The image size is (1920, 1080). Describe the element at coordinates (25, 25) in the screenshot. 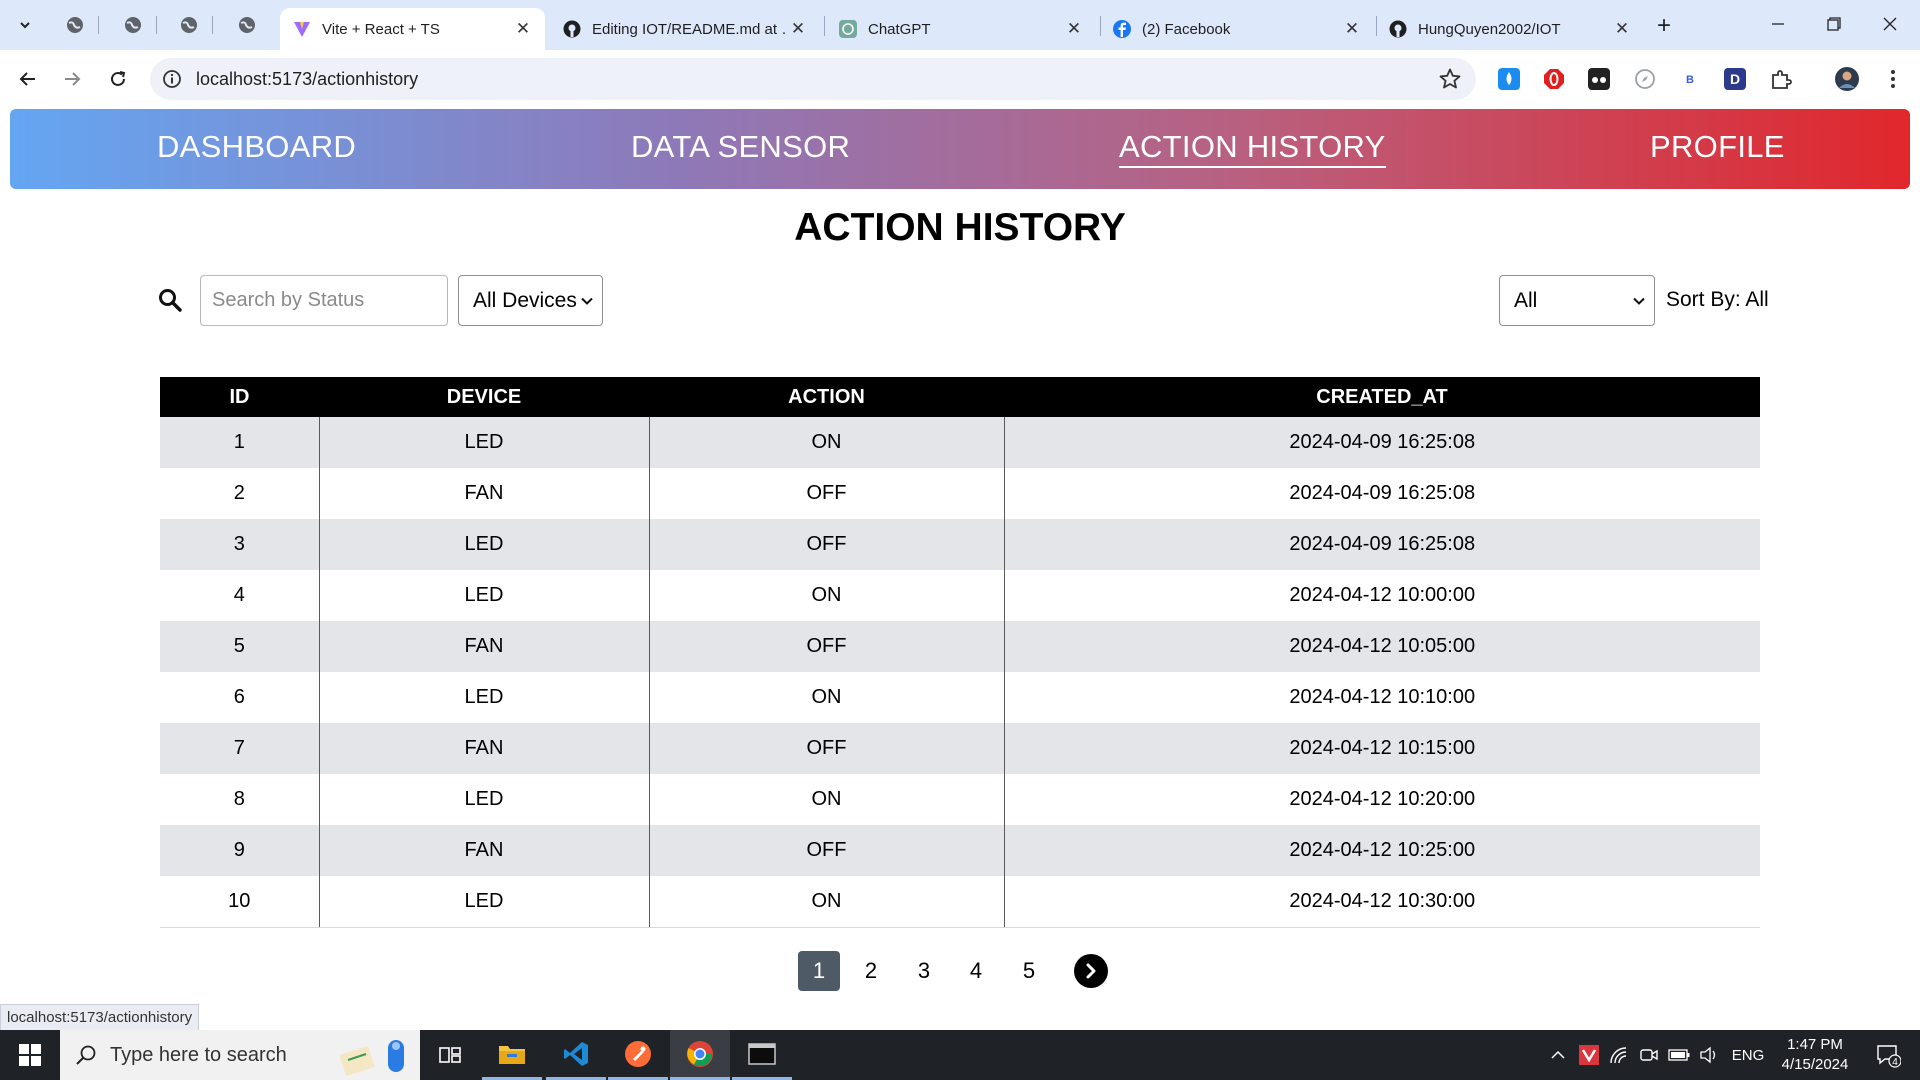

I see `tab-search-icon` at that location.